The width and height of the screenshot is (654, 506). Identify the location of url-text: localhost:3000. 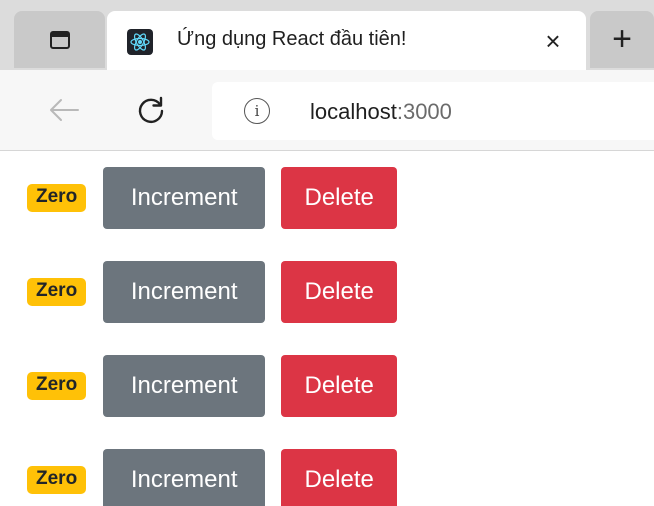
(381, 112).